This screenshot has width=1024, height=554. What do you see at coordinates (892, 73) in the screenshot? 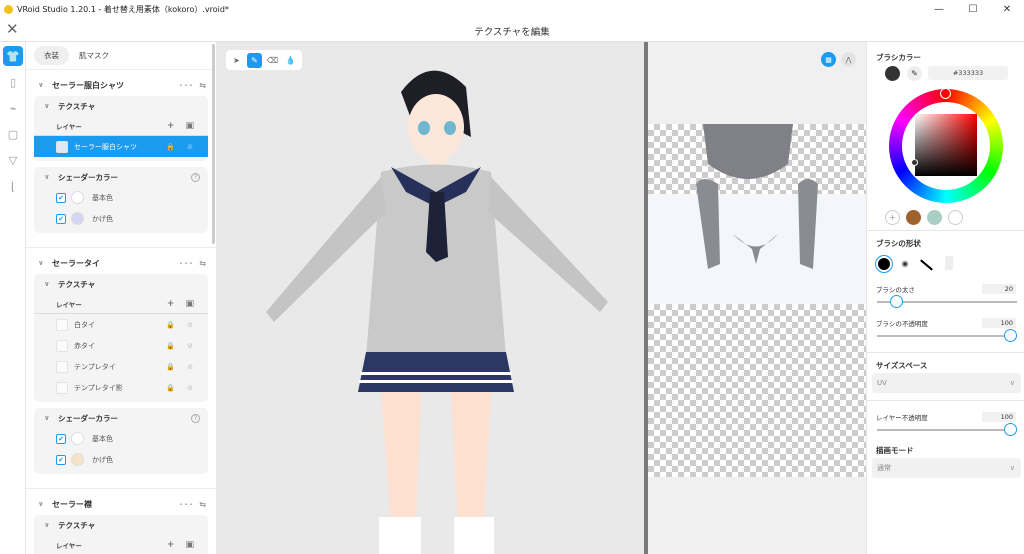
I see `current-color-swatch` at bounding box center [892, 73].